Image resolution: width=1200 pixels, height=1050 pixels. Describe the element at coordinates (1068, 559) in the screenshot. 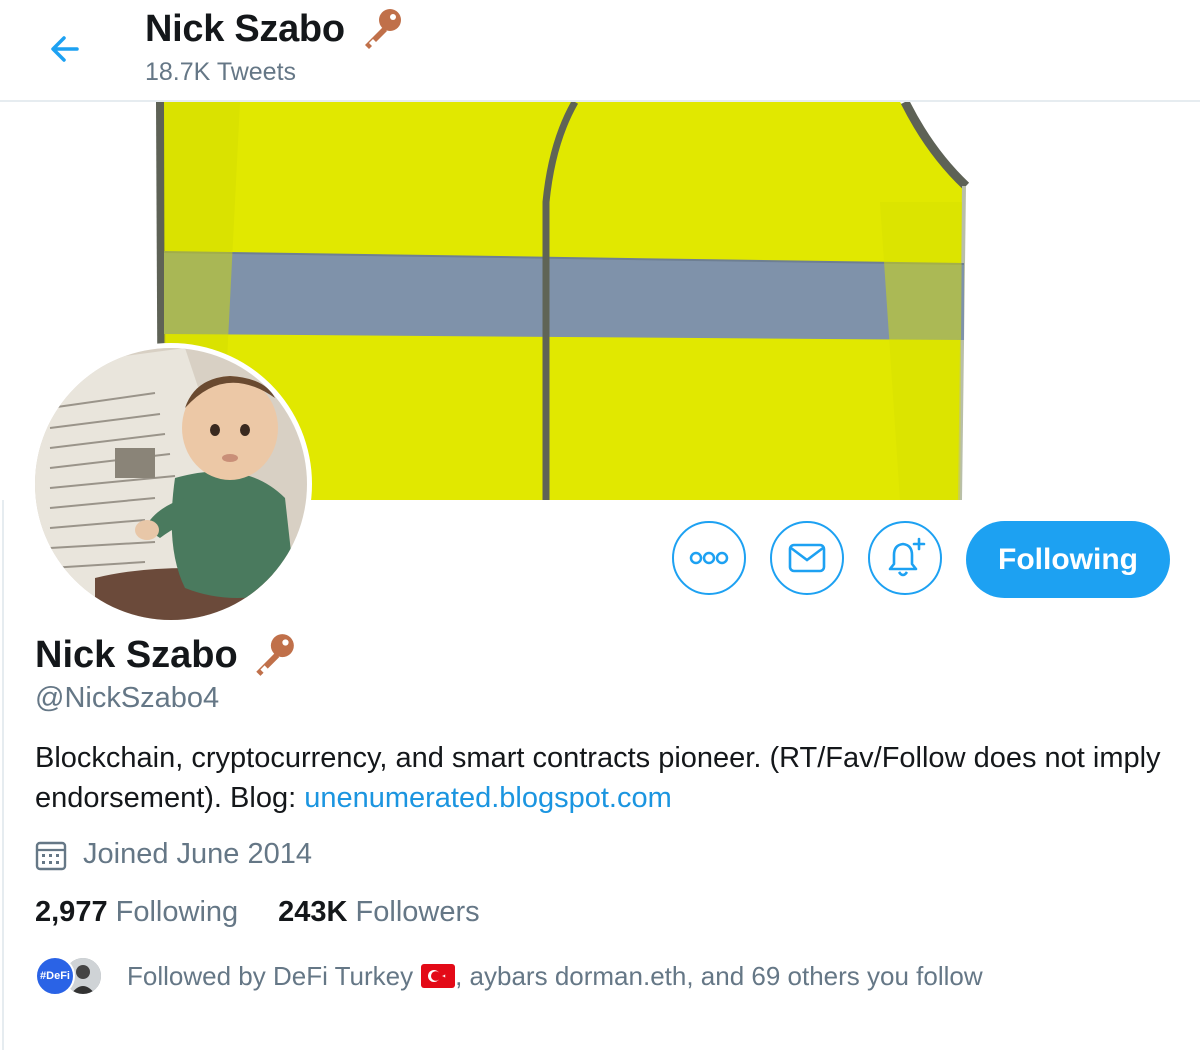

I see `following-button: Following` at that location.